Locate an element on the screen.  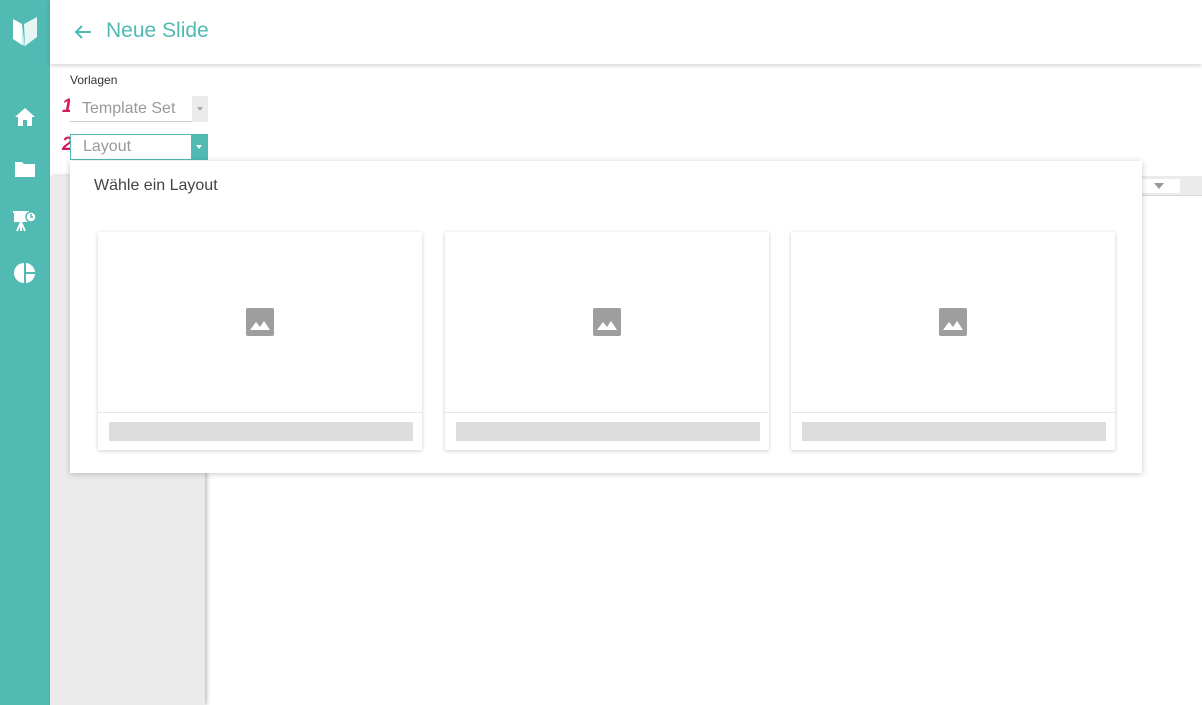
nav-folder is located at coordinates (25, 169).